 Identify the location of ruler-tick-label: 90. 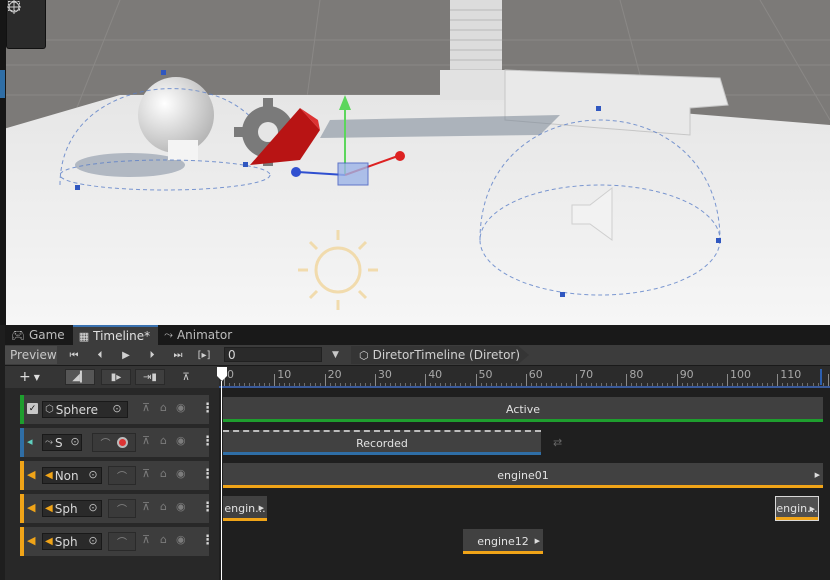
(686, 374).